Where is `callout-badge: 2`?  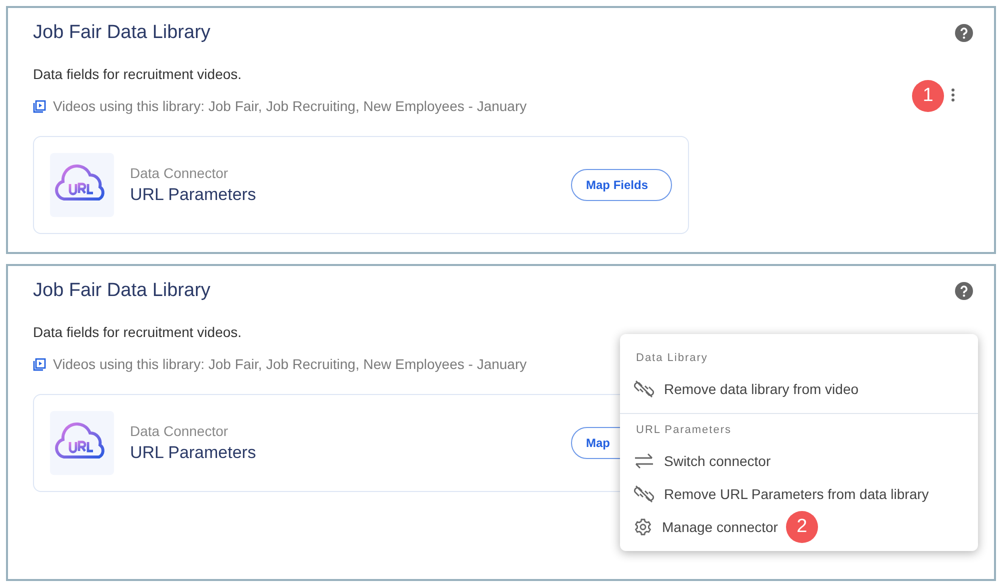 callout-badge: 2 is located at coordinates (802, 526).